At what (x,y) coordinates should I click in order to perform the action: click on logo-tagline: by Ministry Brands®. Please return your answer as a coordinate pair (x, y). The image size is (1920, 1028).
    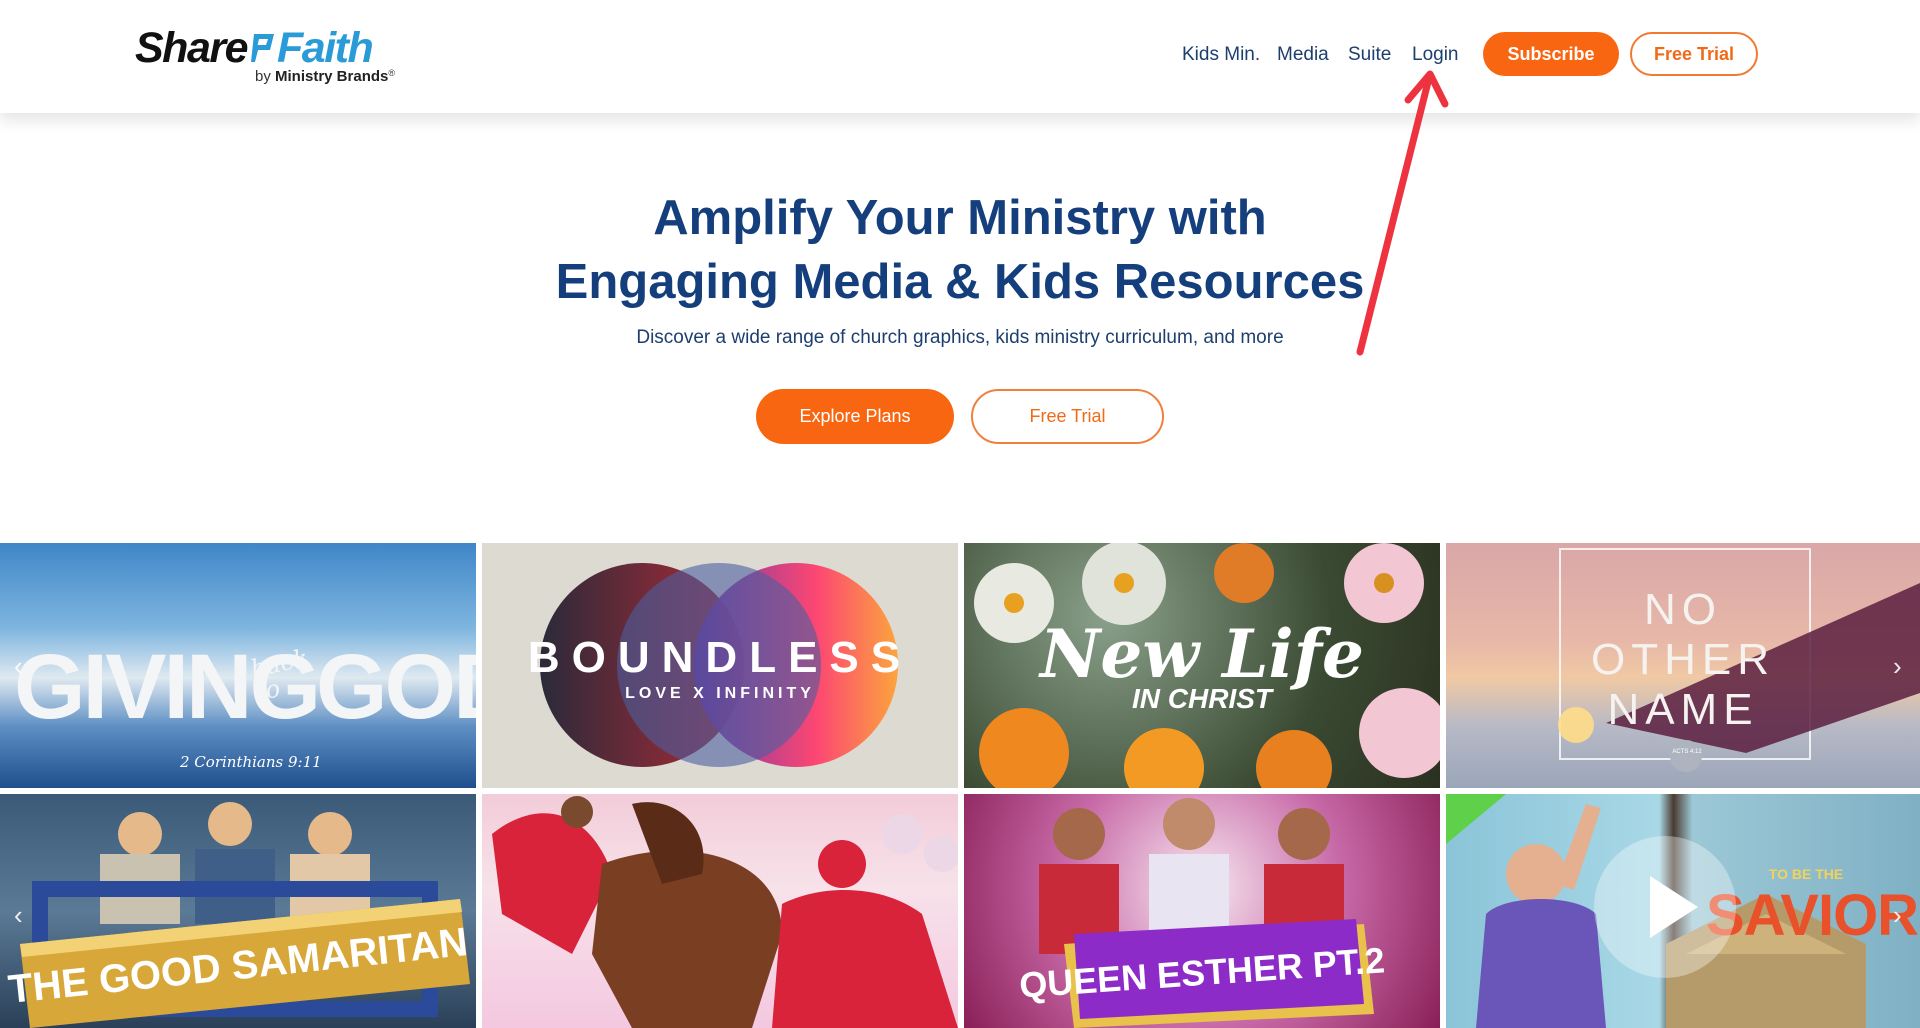
    Looking at the image, I should click on (325, 76).